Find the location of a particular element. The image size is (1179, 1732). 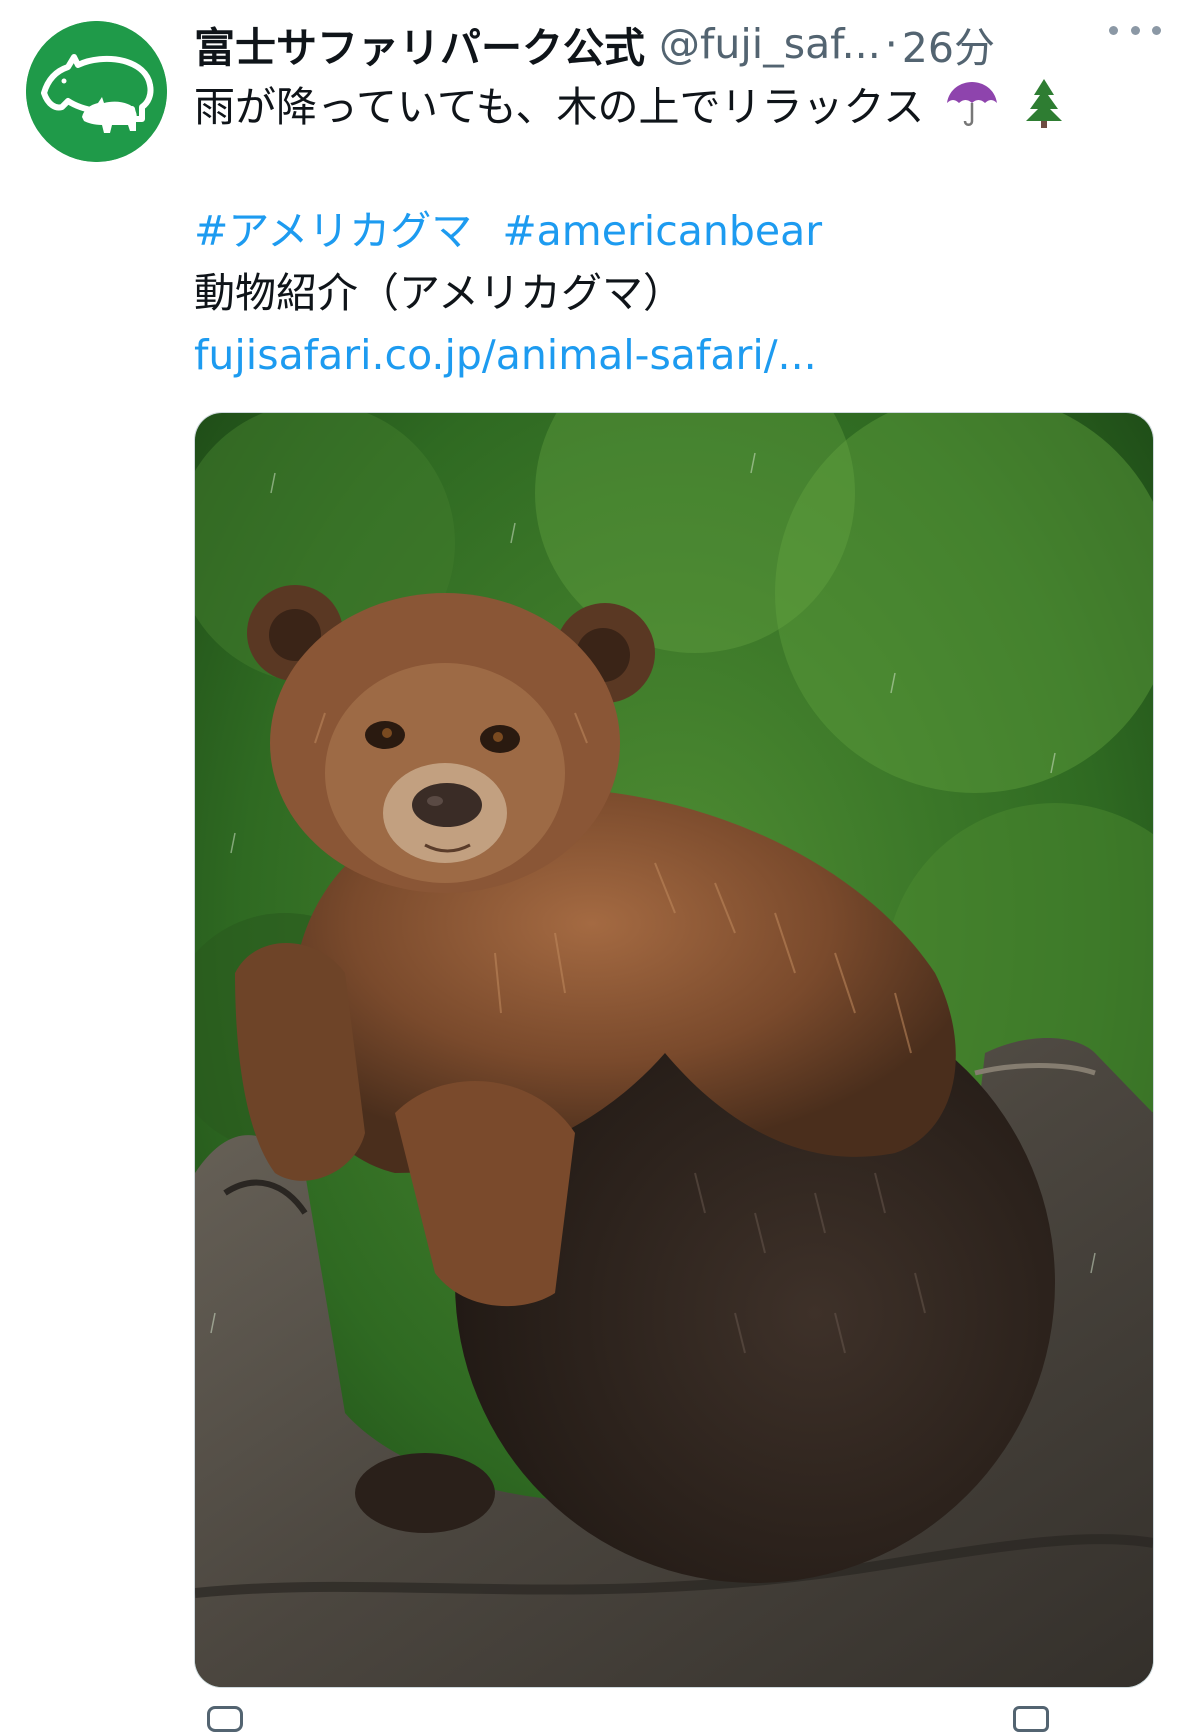

reply-icon is located at coordinates (225, 1719).